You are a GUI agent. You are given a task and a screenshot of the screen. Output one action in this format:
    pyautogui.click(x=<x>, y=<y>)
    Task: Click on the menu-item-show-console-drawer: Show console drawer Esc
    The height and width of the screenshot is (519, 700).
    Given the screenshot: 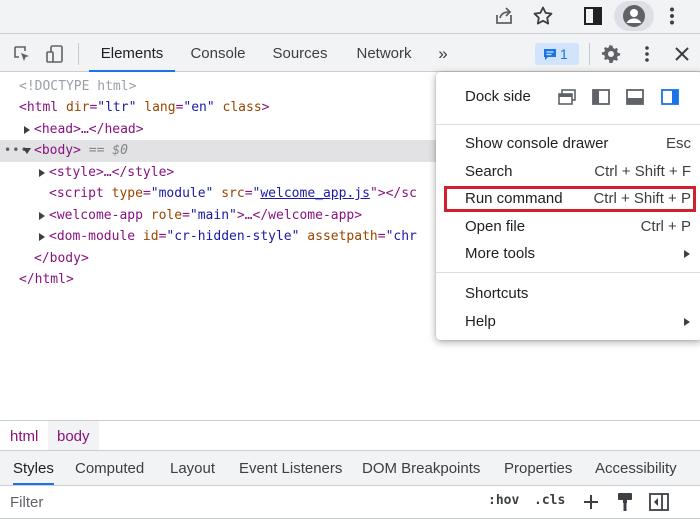 What is the action you would take?
    pyautogui.click(x=568, y=144)
    